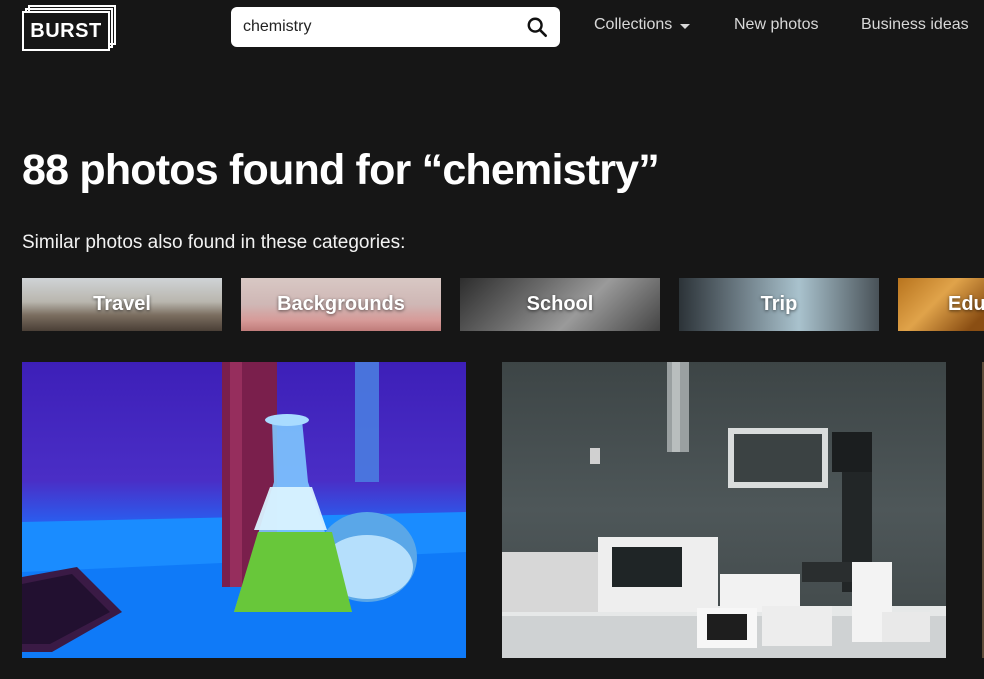 The image size is (984, 679). I want to click on search-input, so click(378, 27).